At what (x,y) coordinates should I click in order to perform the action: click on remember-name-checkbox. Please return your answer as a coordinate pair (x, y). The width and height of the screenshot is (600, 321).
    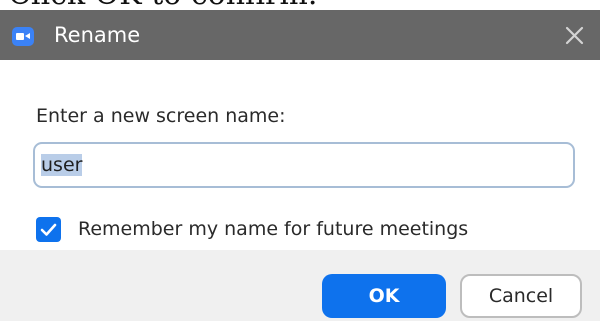
    Looking at the image, I should click on (48, 229).